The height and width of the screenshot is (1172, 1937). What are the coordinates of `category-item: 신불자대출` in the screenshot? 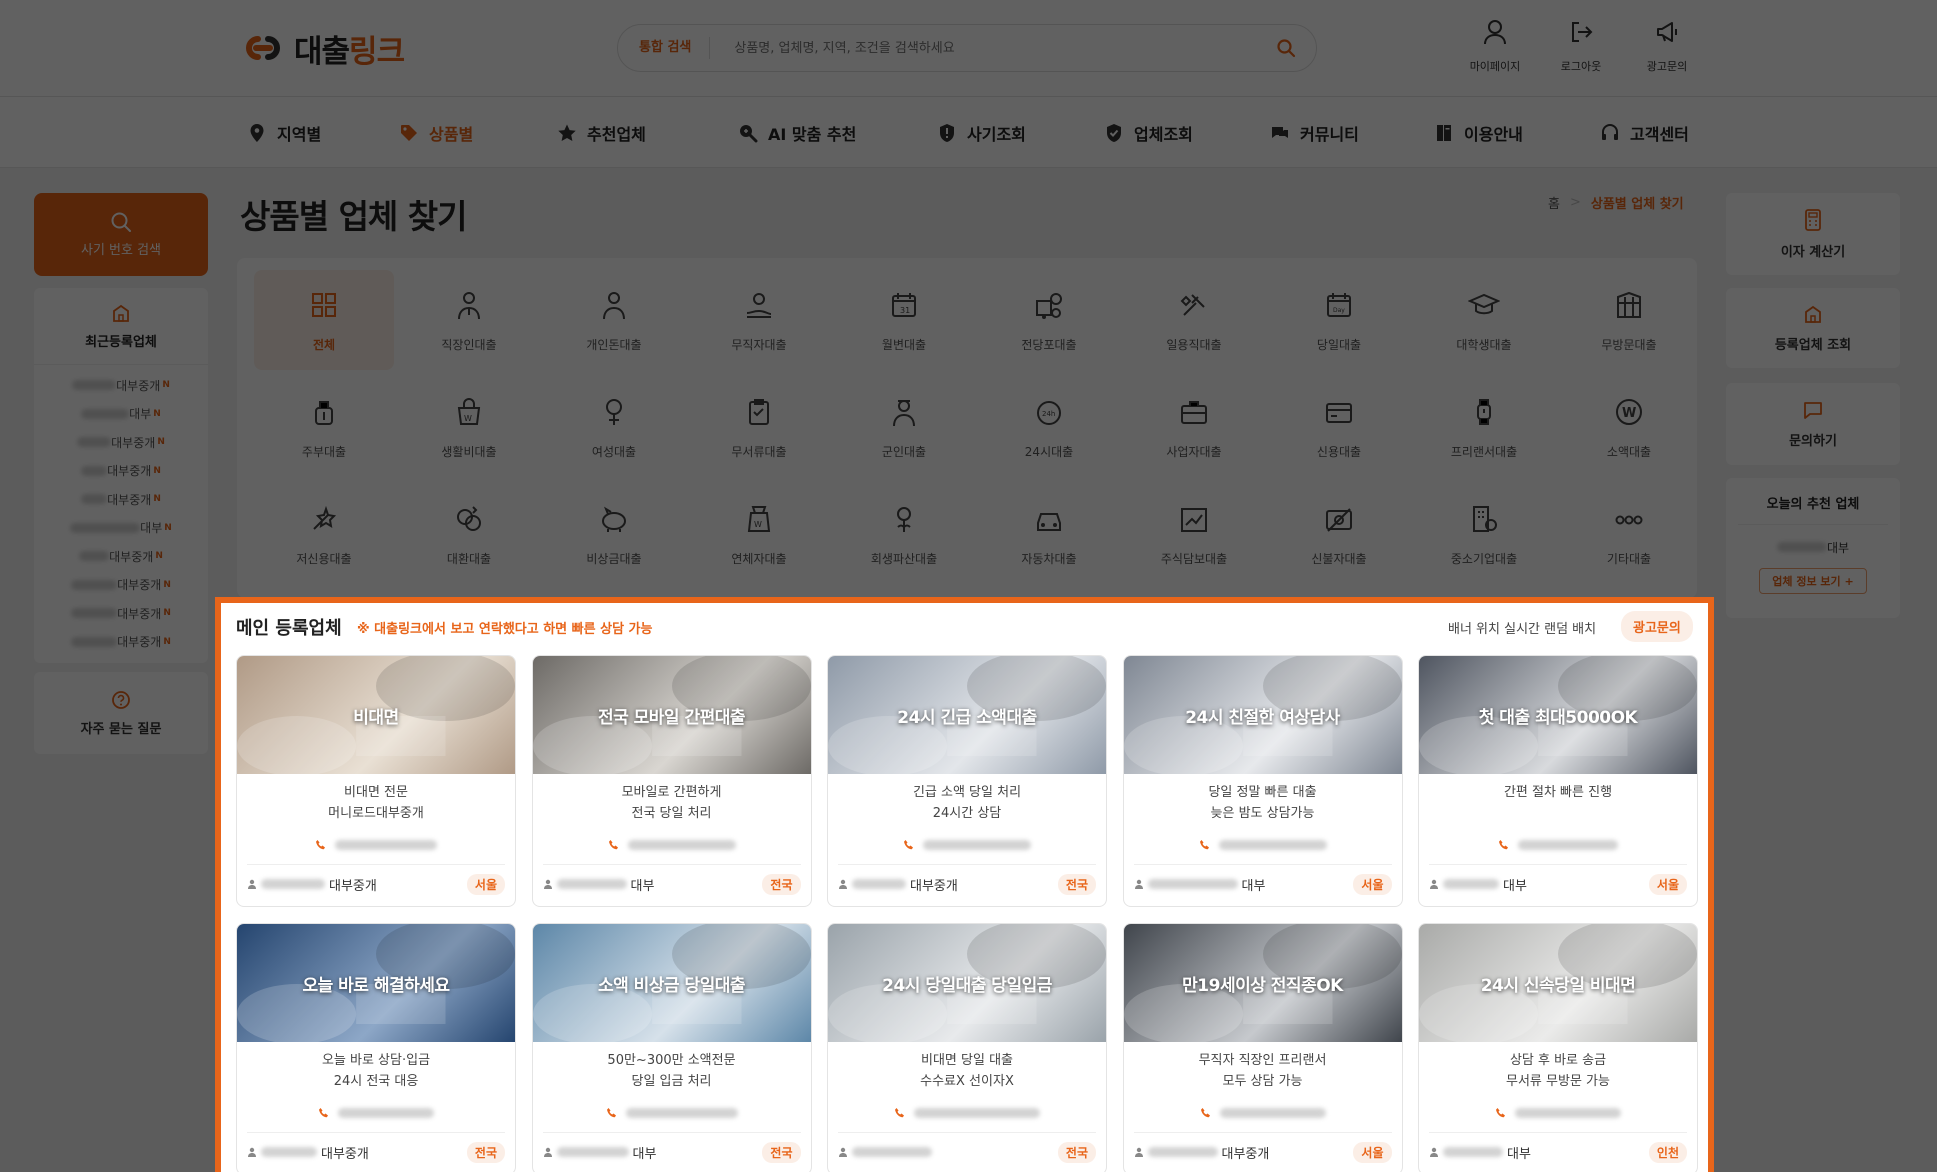 It's located at (1339, 534).